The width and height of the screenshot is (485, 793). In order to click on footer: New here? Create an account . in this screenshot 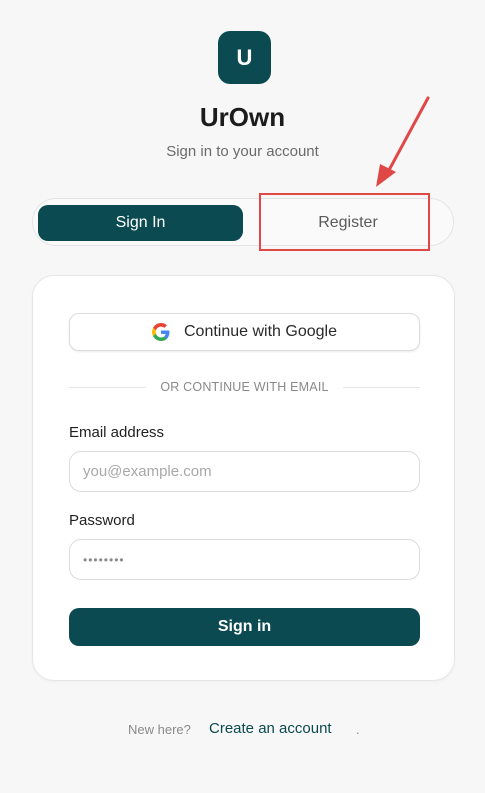, I will do `click(242, 730)`.